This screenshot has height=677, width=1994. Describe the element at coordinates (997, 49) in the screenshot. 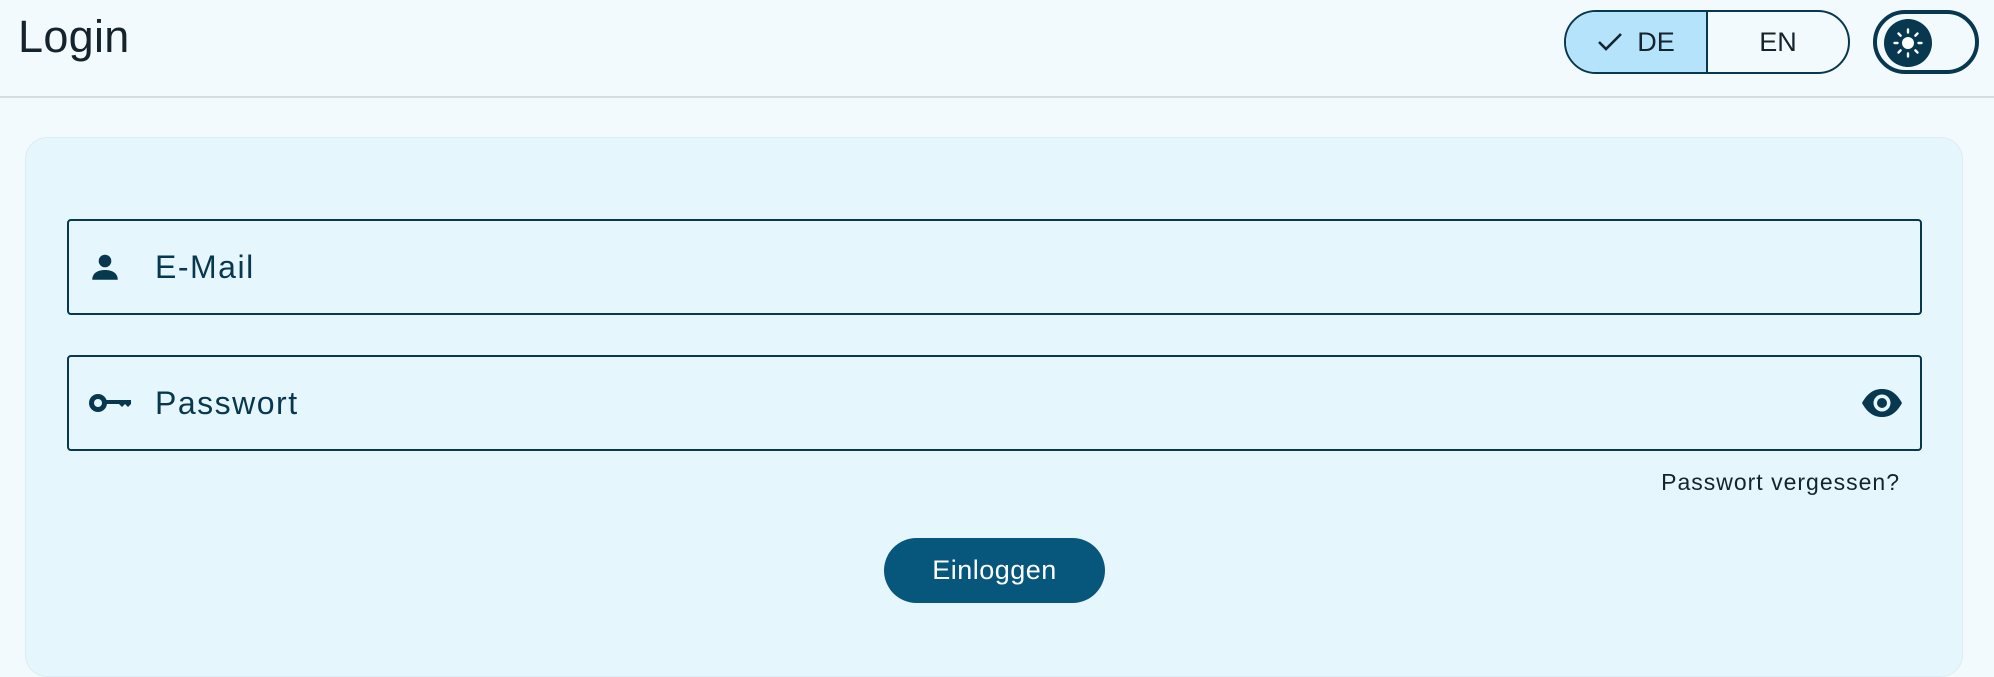

I see `app-header: Login DE EN` at that location.